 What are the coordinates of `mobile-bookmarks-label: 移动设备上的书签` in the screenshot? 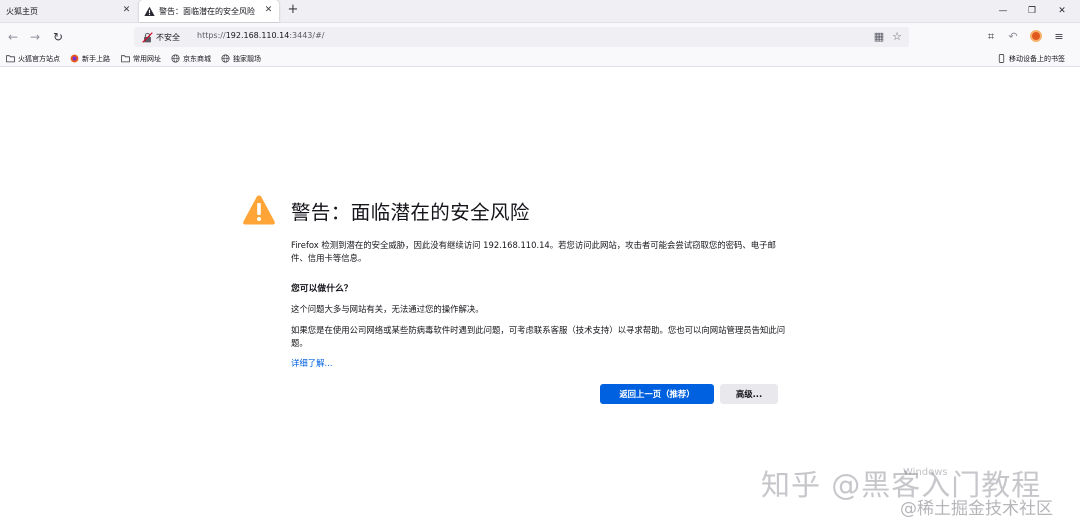 It's located at (1037, 58).